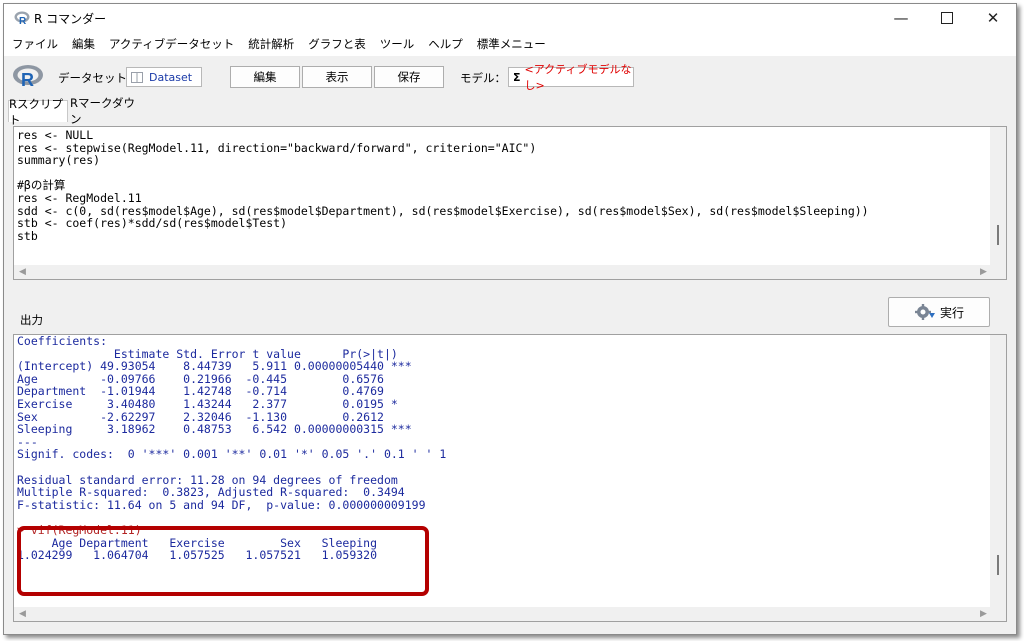 The height and width of the screenshot is (641, 1024). I want to click on edit-dataset-button: 編集, so click(265, 77).